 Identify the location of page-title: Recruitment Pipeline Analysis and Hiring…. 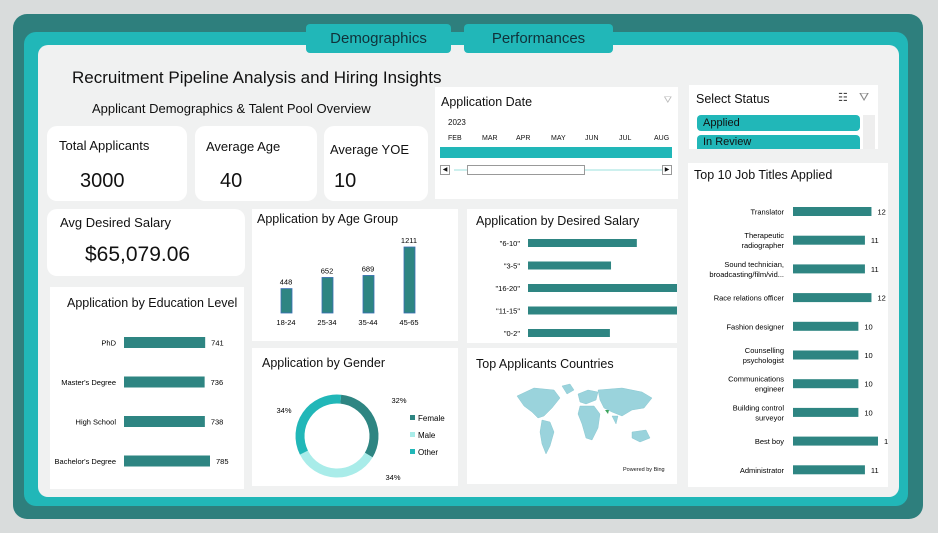
(257, 77).